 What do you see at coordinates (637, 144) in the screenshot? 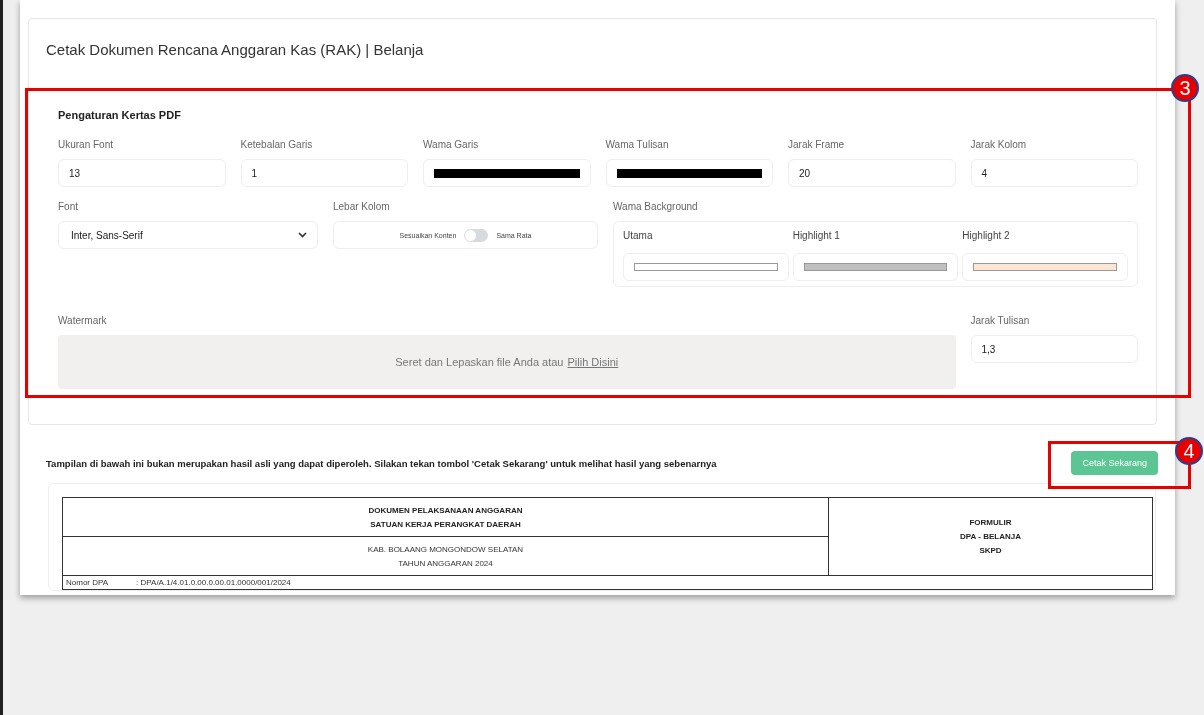
I see `field-label: Wama Tulisan` at bounding box center [637, 144].